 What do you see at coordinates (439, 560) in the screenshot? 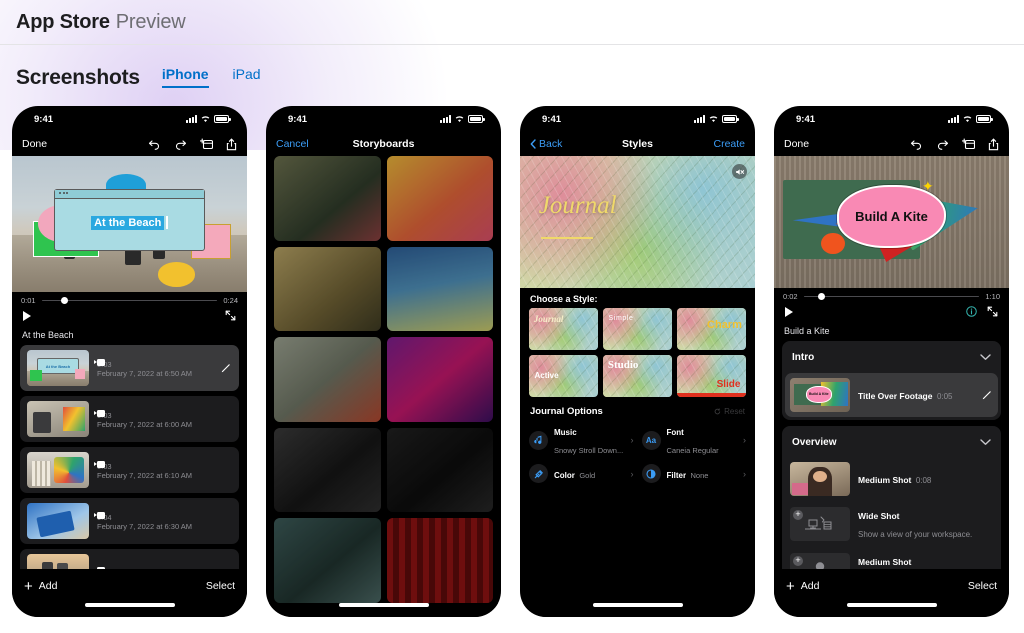
I see `storyboard-tile-film: Film` at bounding box center [439, 560].